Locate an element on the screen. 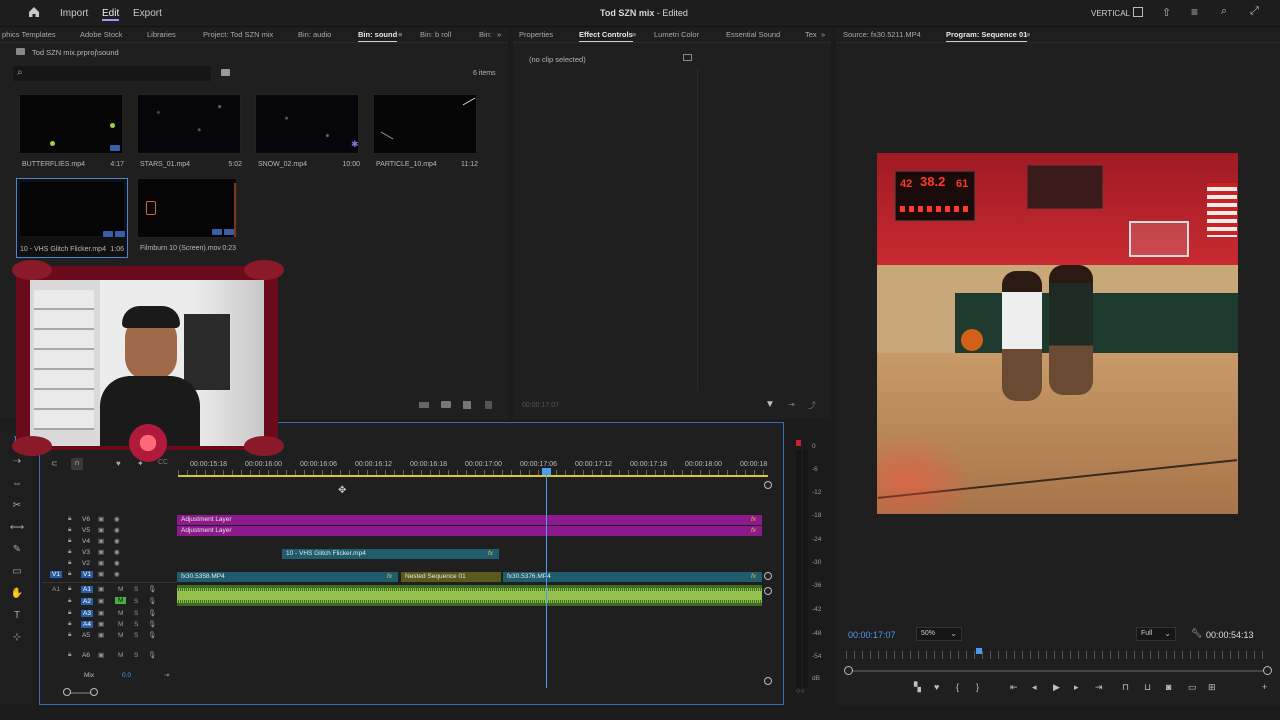 Image resolution: width=1280 pixels, height=720 pixels. nested-sequence-clip: Nested Sequence 01 is located at coordinates (451, 577).